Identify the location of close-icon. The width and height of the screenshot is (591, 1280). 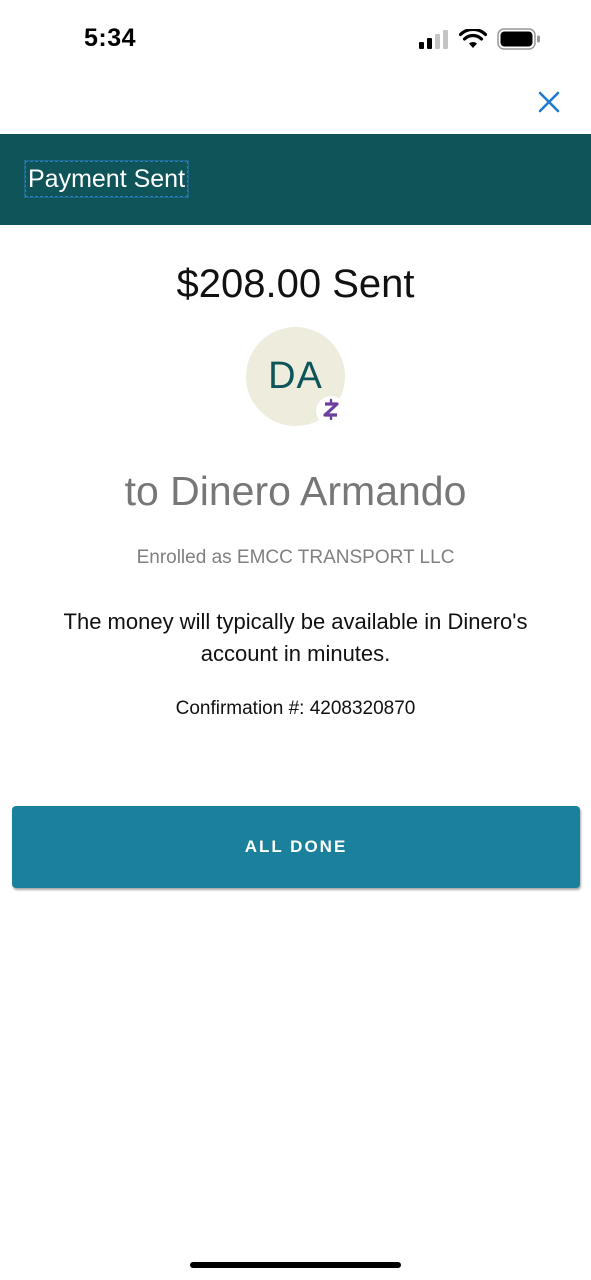
(549, 104).